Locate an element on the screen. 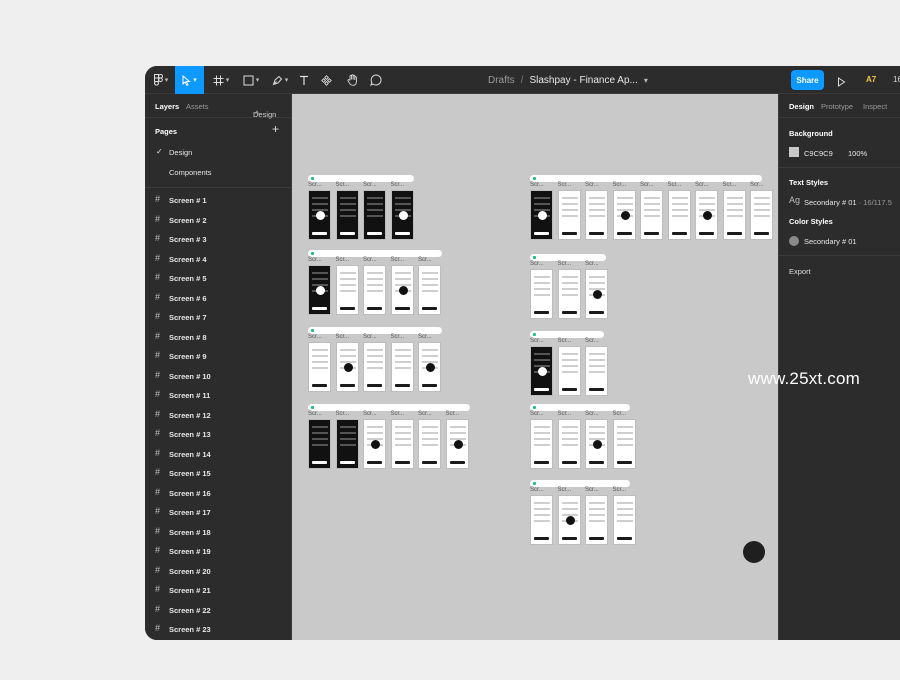  layer-item: # Screen # 1 is located at coordinates (218, 200).